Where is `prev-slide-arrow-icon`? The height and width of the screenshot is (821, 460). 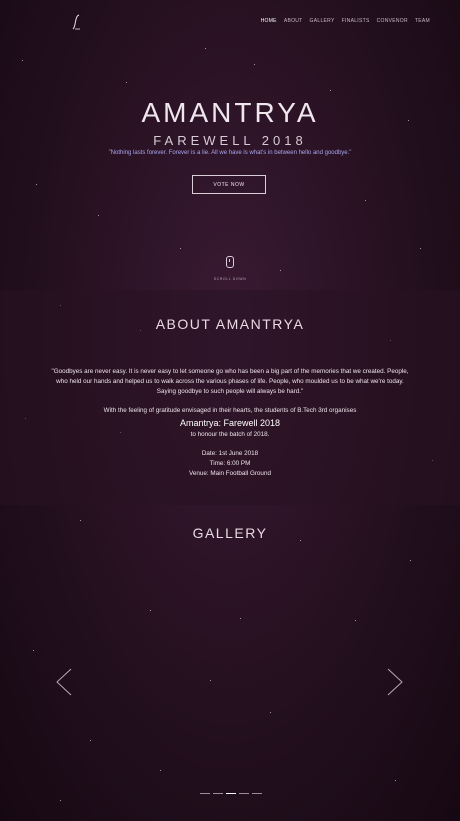 prev-slide-arrow-icon is located at coordinates (64, 682).